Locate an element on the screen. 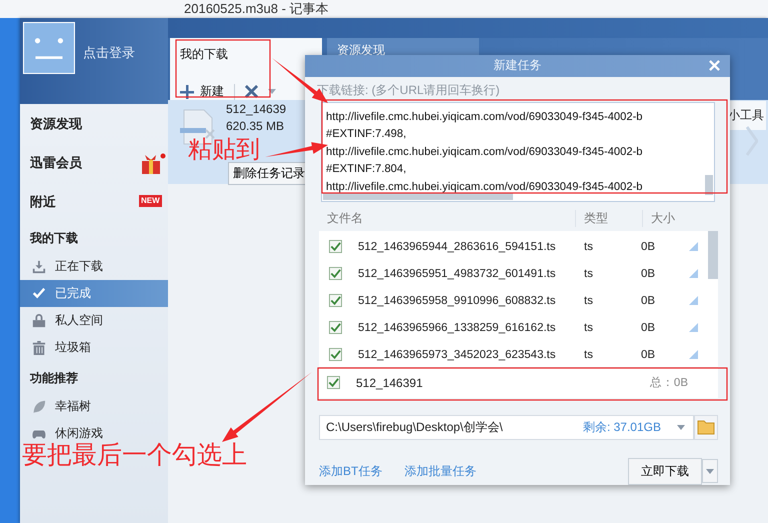 The image size is (768, 523). sidebar-item: 资源发现 is located at coordinates (94, 123).